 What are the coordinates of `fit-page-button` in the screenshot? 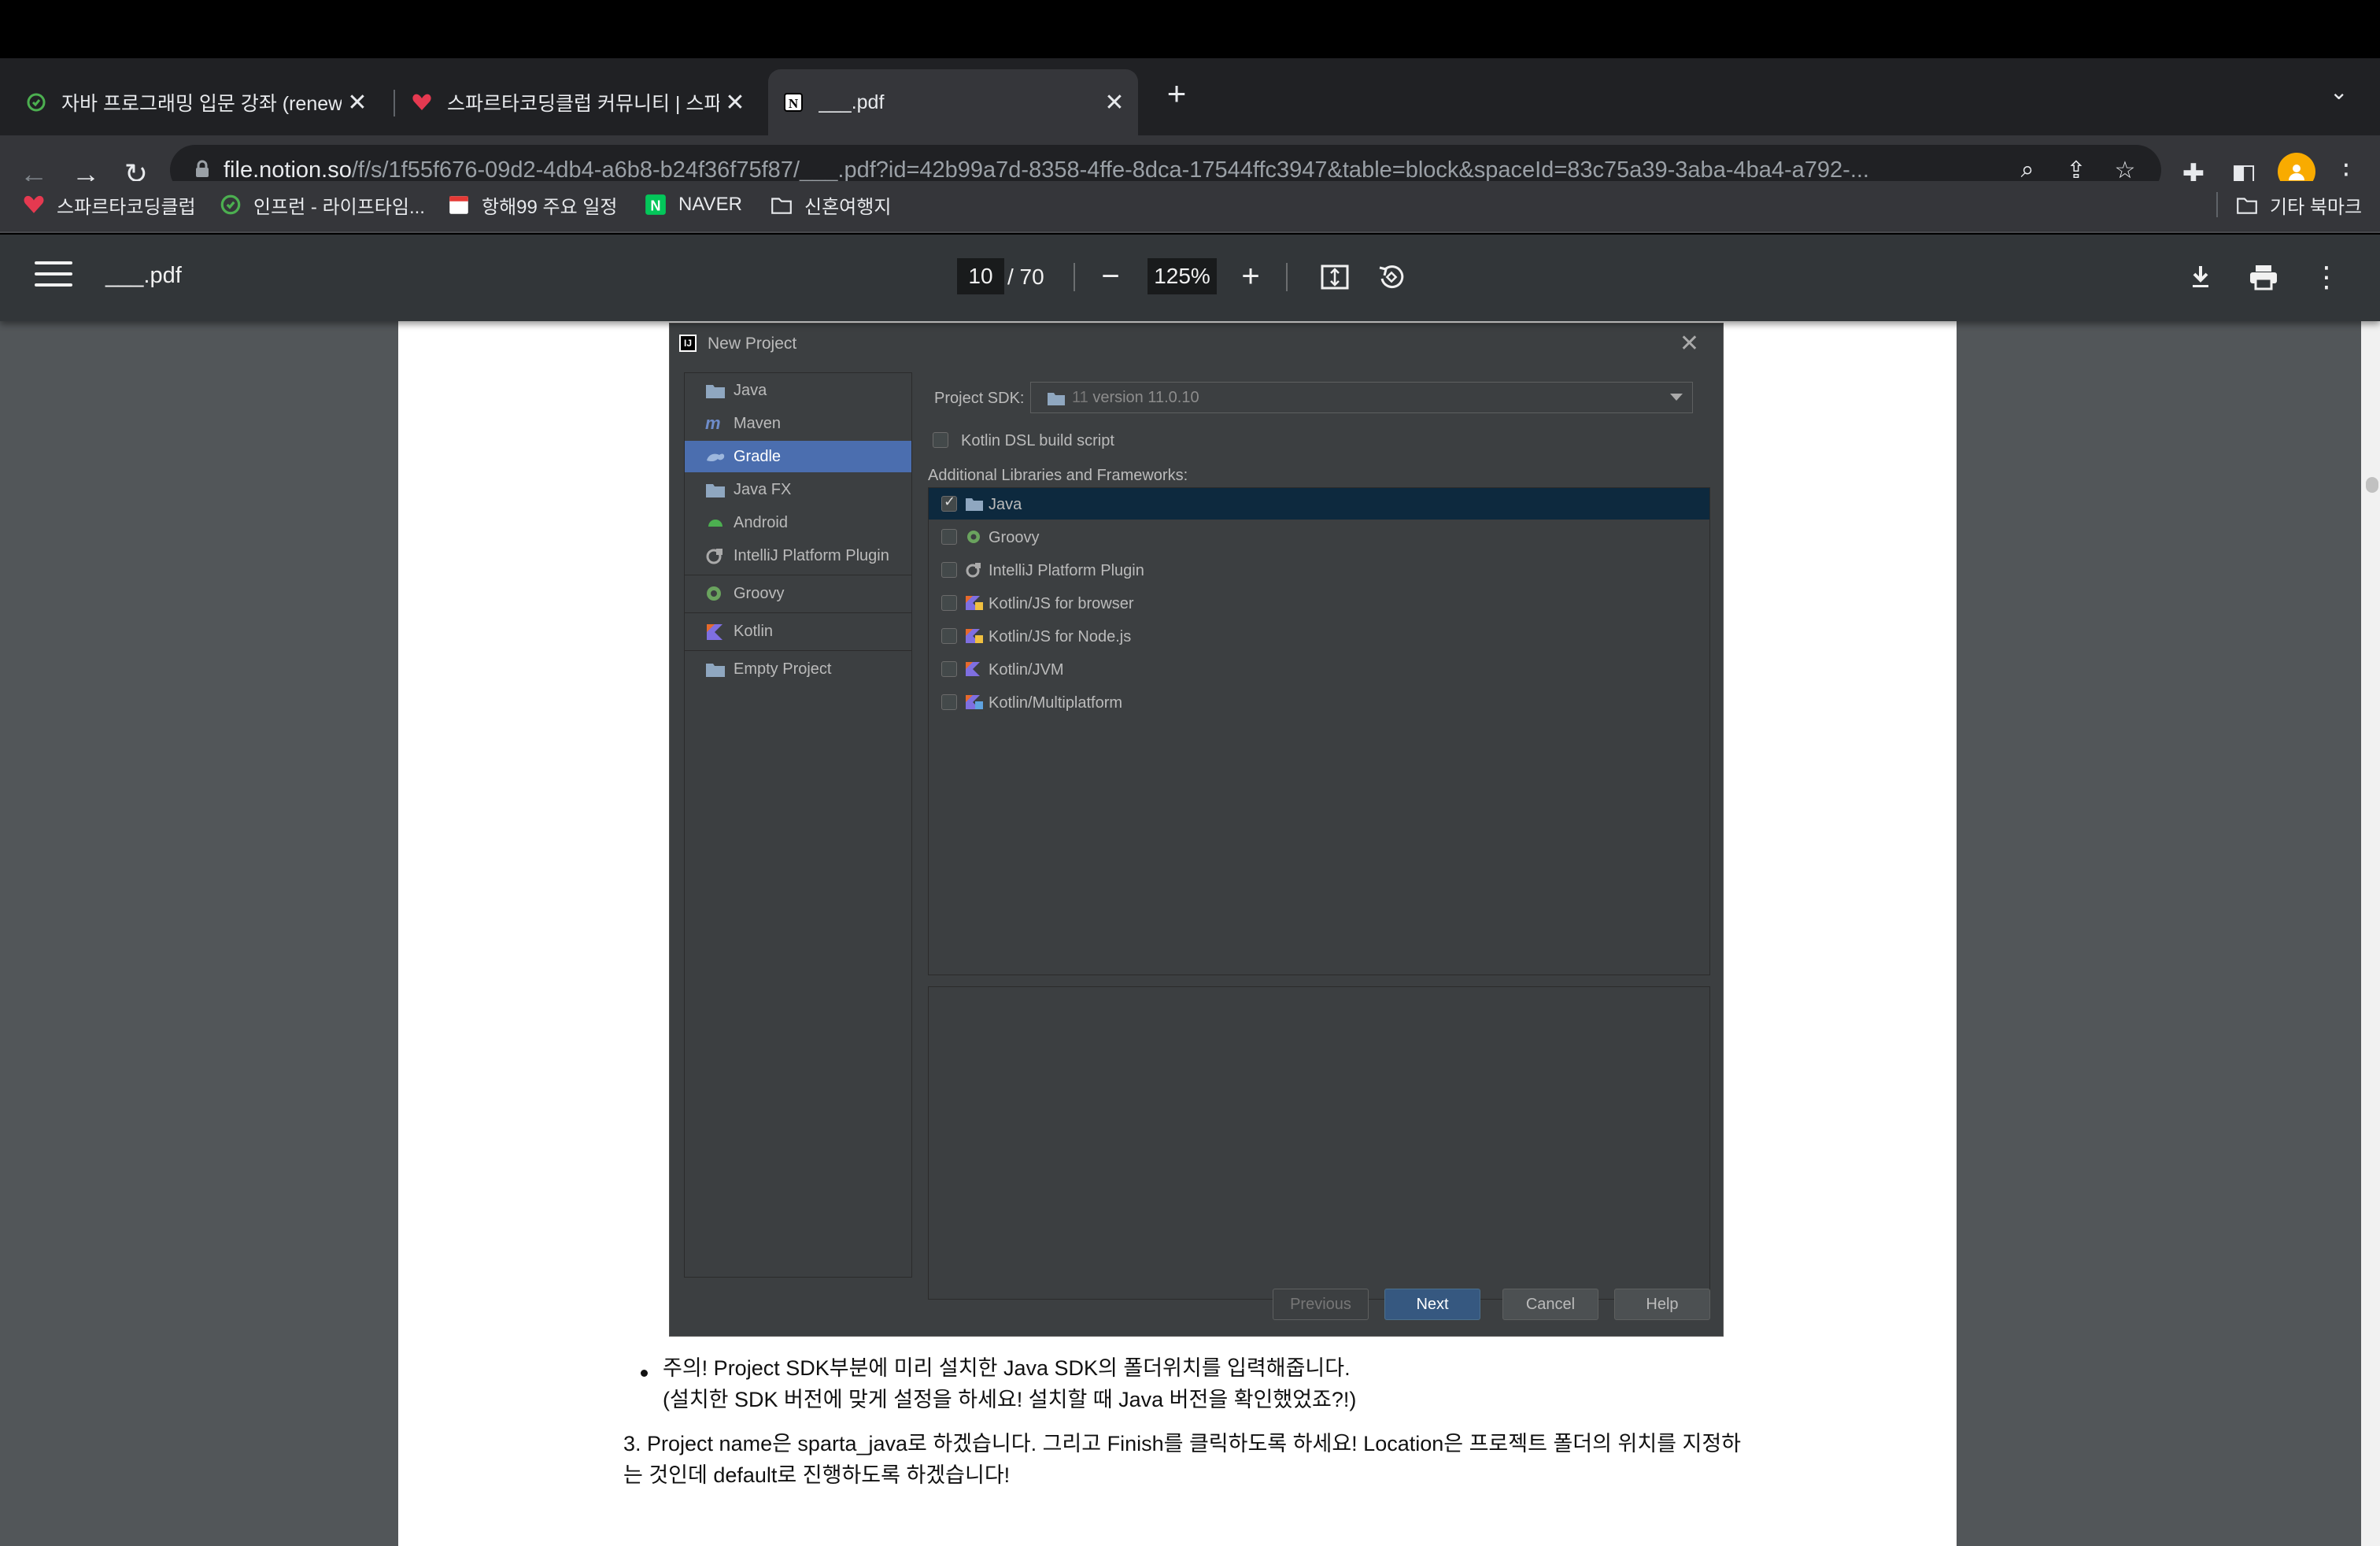 It's located at (1335, 277).